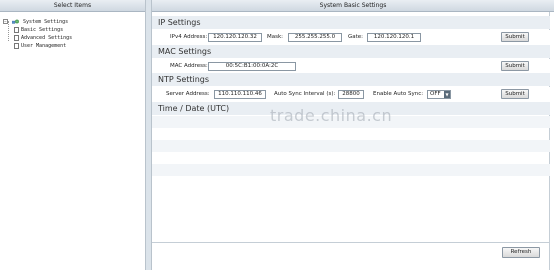 The width and height of the screenshot is (554, 270). What do you see at coordinates (15, 21) in the screenshot?
I see `globe-icon` at bounding box center [15, 21].